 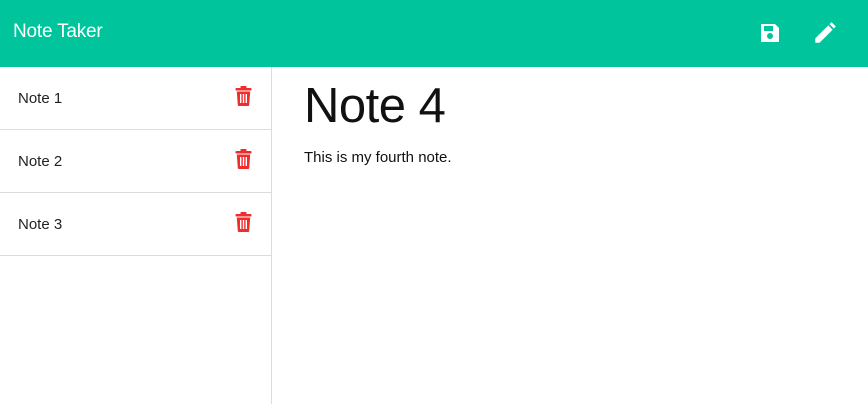 I want to click on note-list: Note 1 Note 2 Note 3, so click(x=135, y=161).